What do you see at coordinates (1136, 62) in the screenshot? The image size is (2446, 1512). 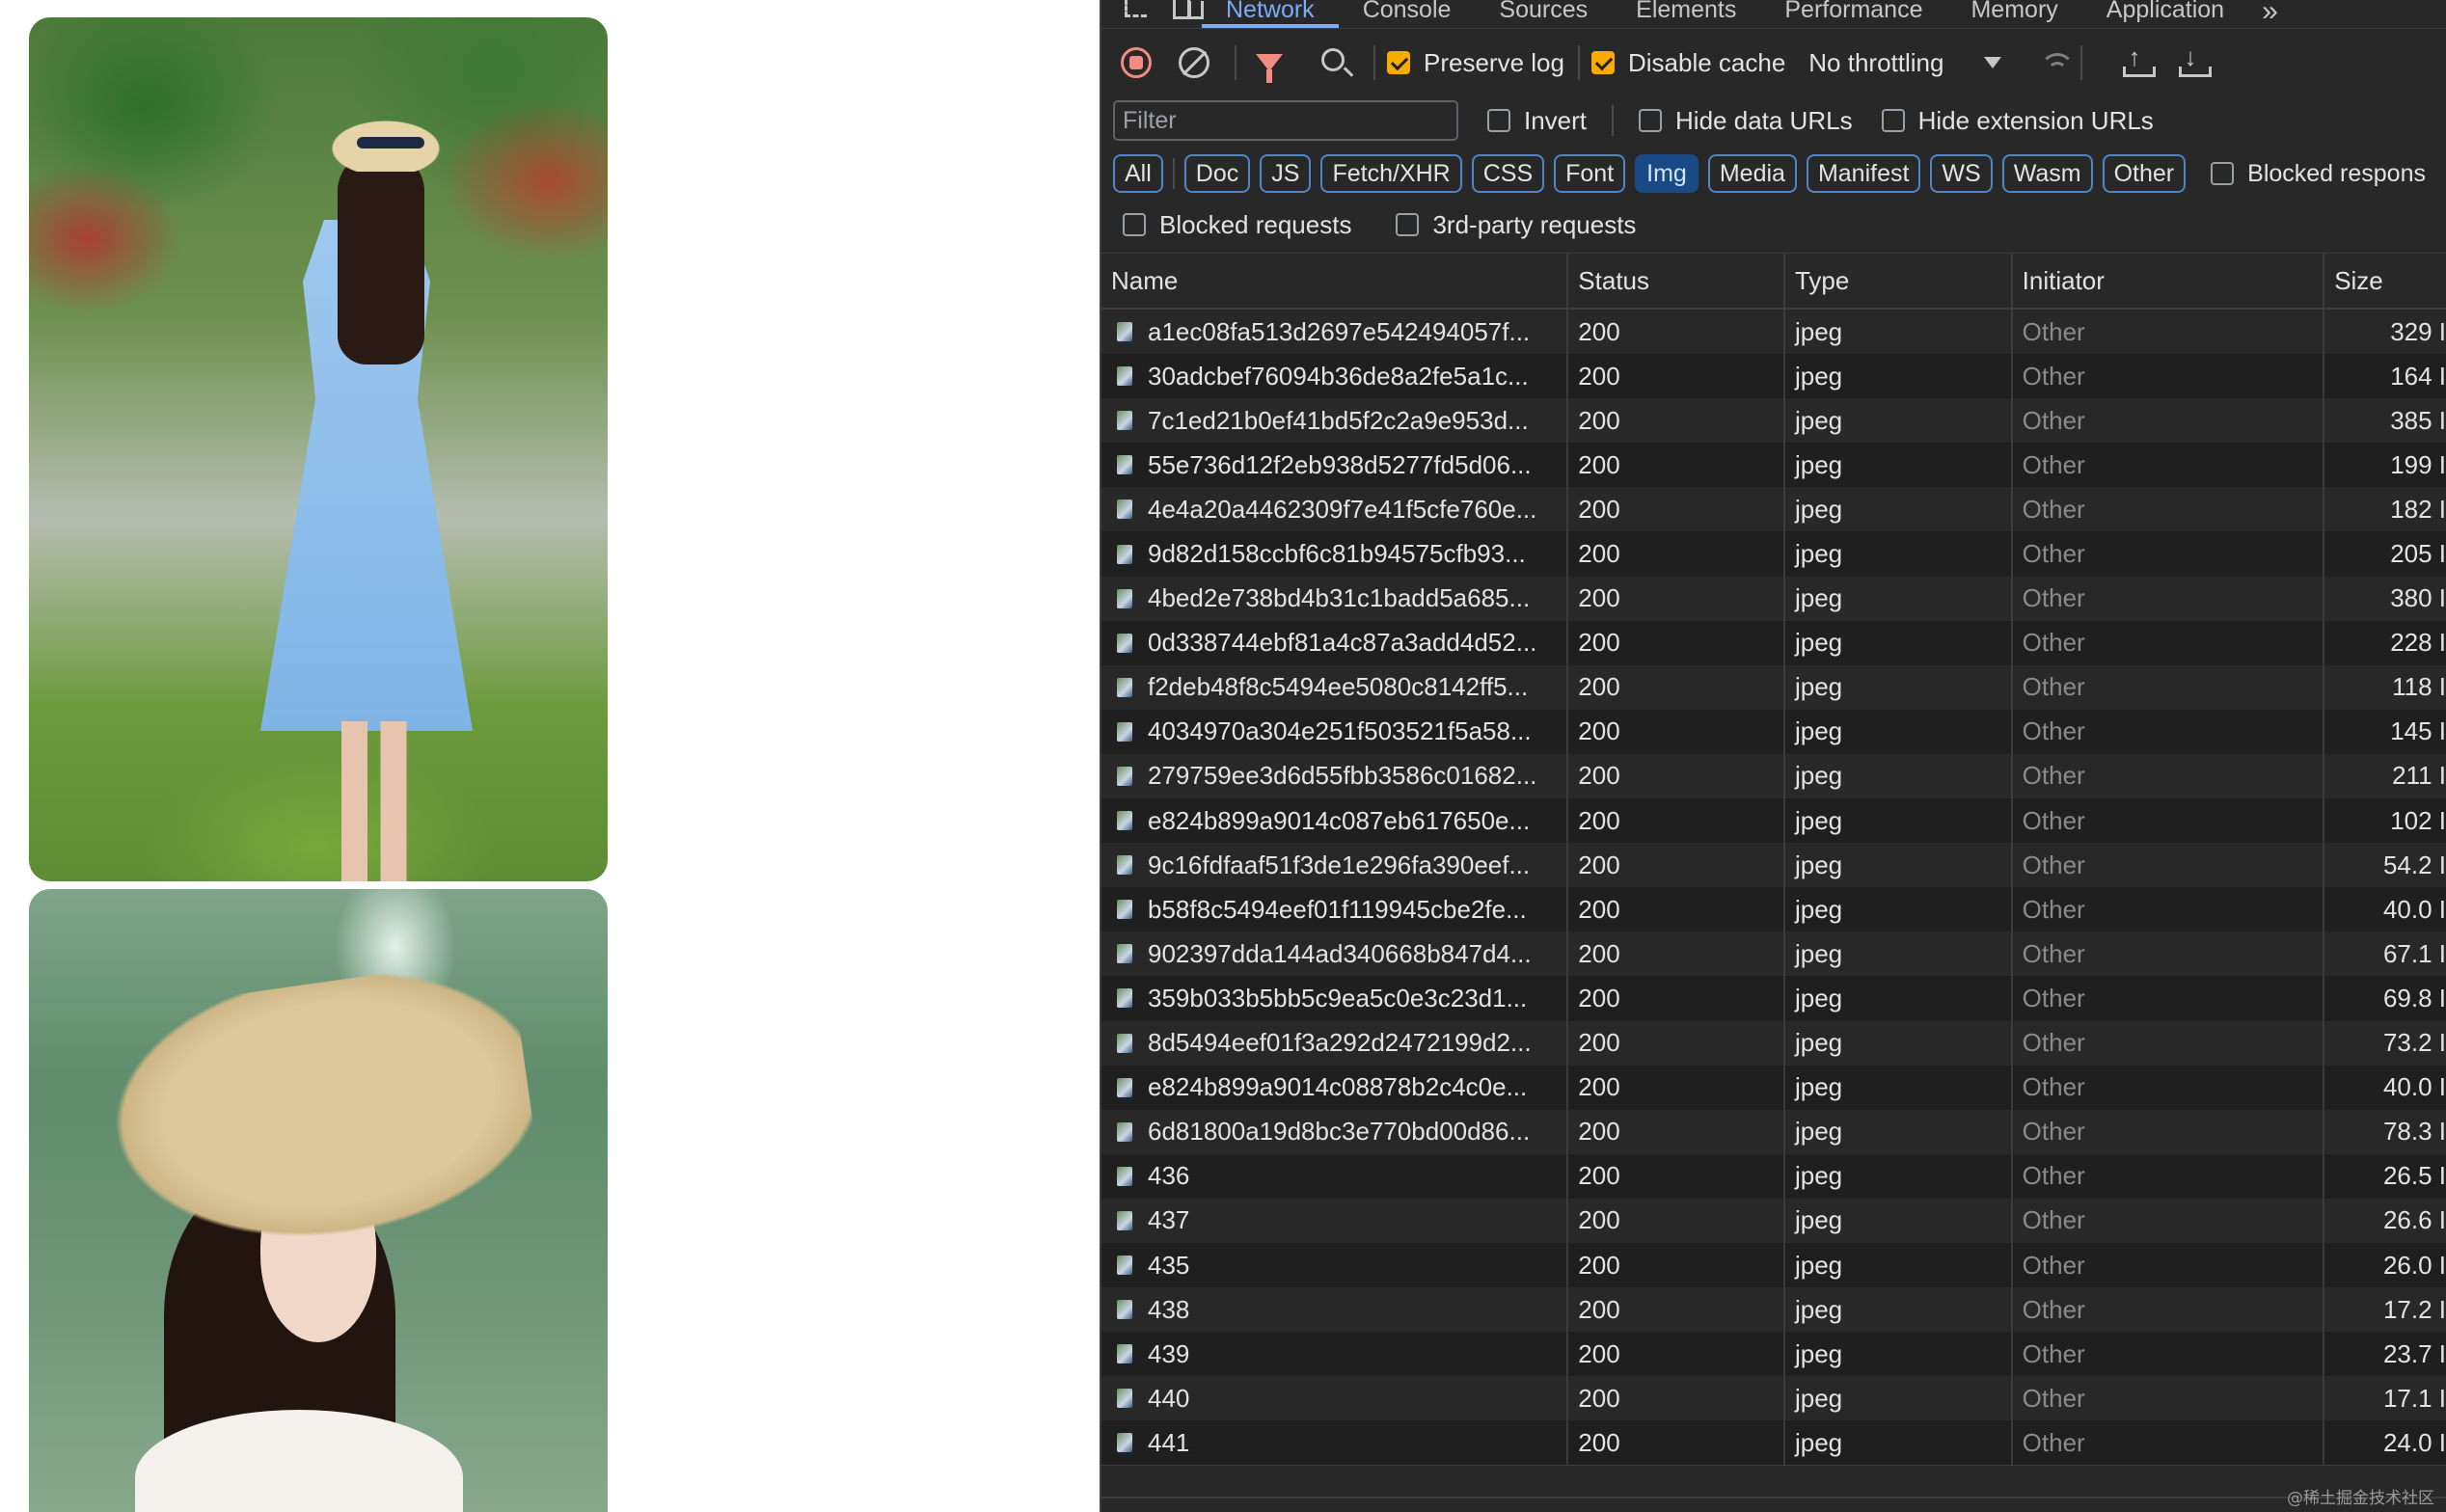 I see `stop-recording-icon` at bounding box center [1136, 62].